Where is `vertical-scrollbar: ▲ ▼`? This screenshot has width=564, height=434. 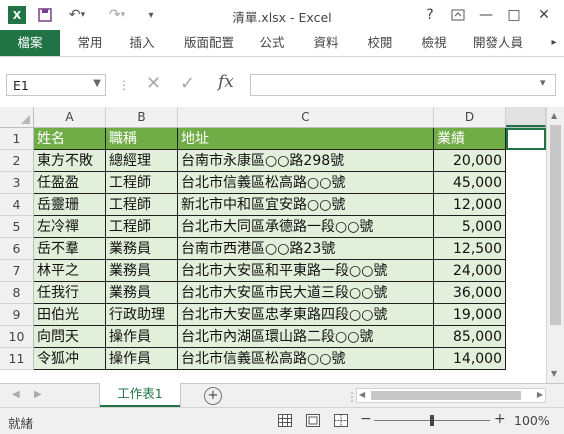 vertical-scrollbar: ▲ ▼ is located at coordinates (555, 245).